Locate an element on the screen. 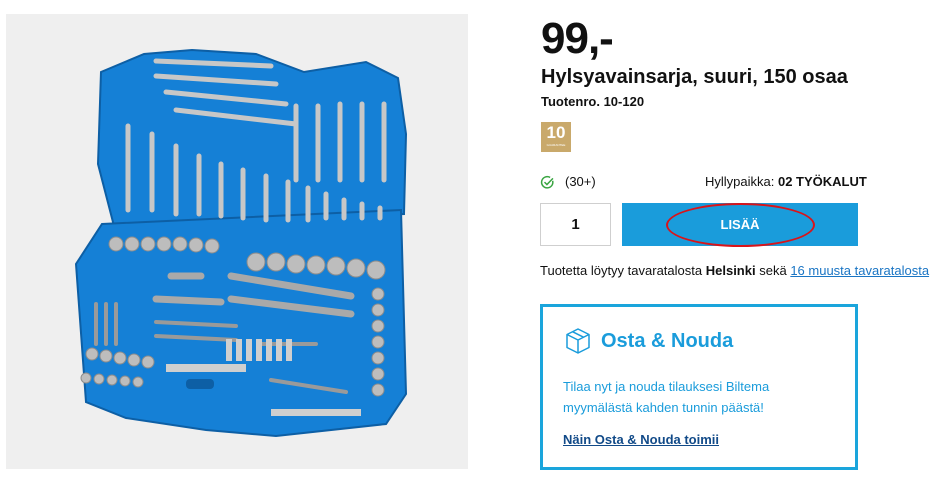 Image resolution: width=950 pixels, height=477 pixels. shelf-value: 02 TYÖKALUT is located at coordinates (822, 181).